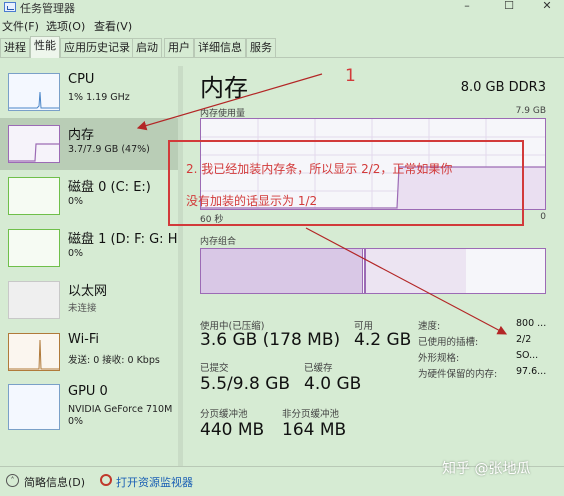 The height and width of the screenshot is (496, 564). Describe the element at coordinates (147, 47) in the screenshot. I see `tab-startup: 启动` at that location.